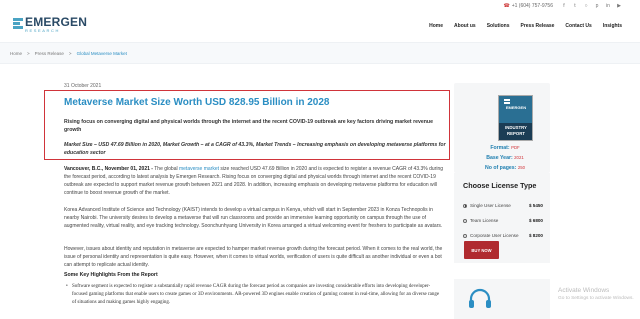 The width and height of the screenshot is (640, 319). What do you see at coordinates (535, 220) in the screenshot?
I see `license-price: $ 6800` at bounding box center [535, 220].